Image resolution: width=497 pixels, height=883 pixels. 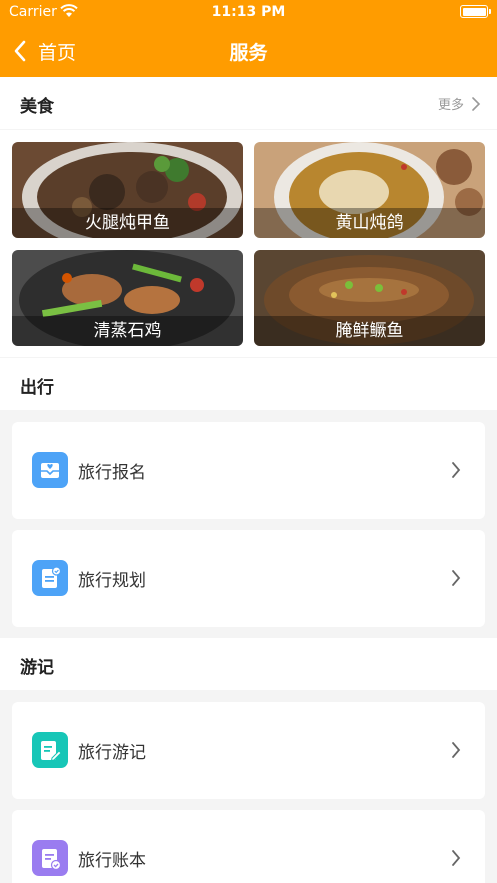 What do you see at coordinates (37, 107) in the screenshot?
I see `food-section-title: 美食` at bounding box center [37, 107].